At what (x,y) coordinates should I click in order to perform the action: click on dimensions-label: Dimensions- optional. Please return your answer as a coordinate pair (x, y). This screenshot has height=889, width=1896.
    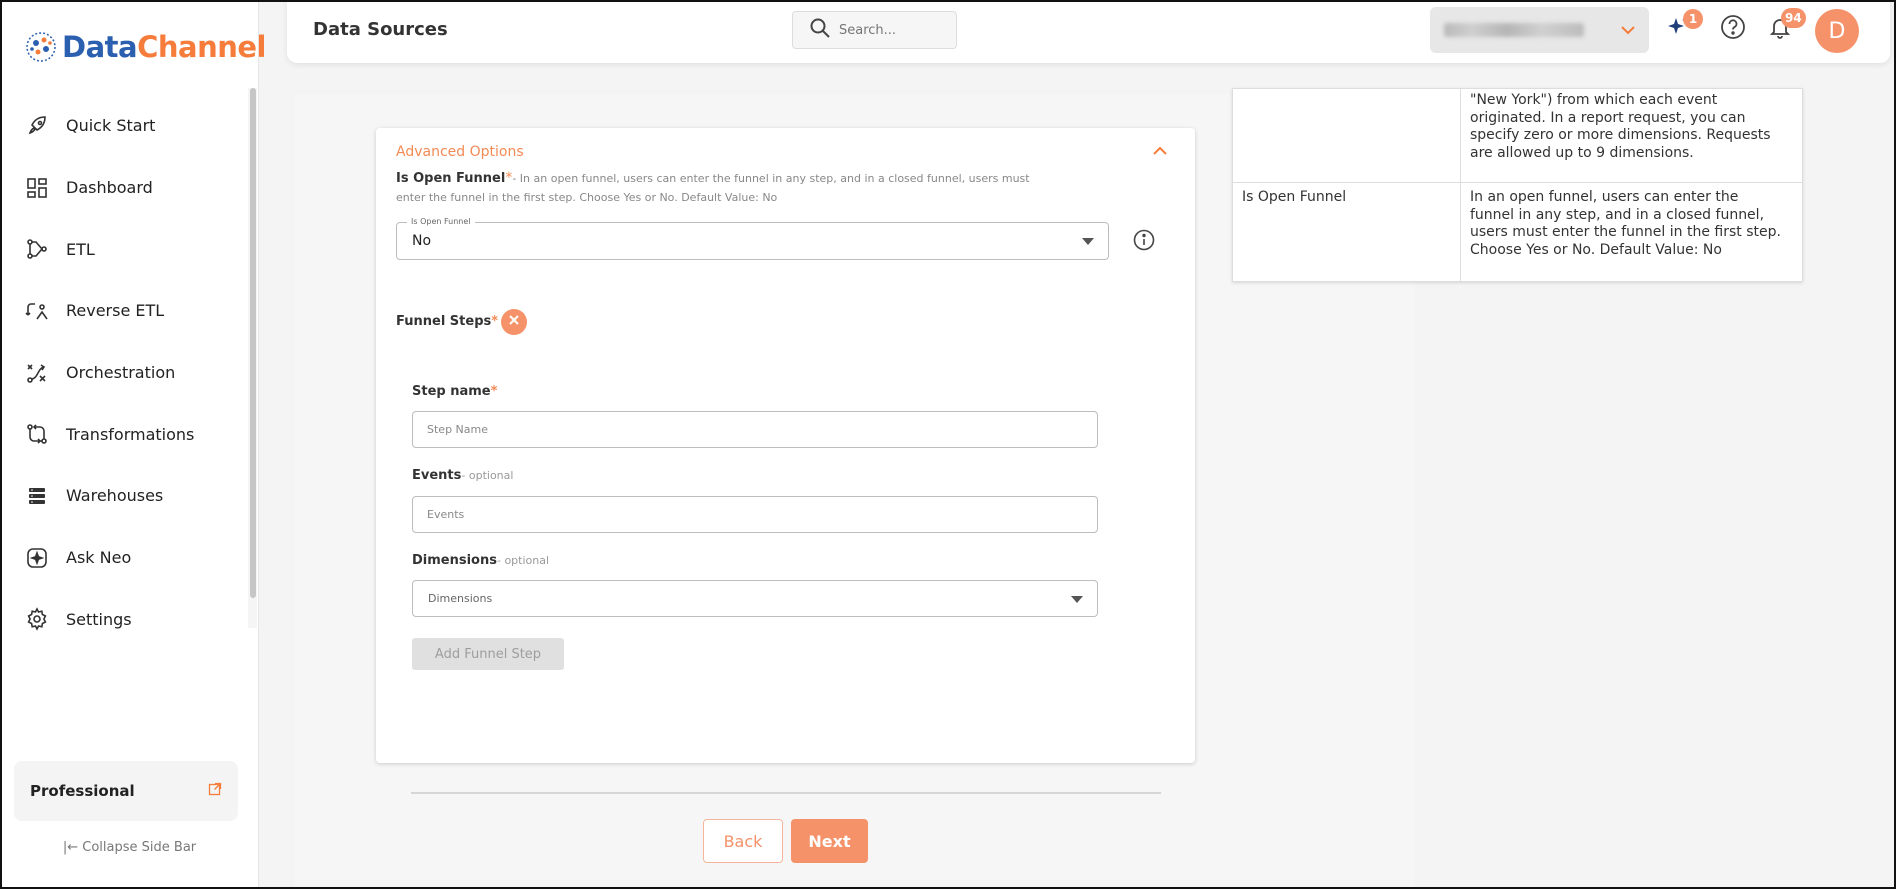
    Looking at the image, I should click on (481, 560).